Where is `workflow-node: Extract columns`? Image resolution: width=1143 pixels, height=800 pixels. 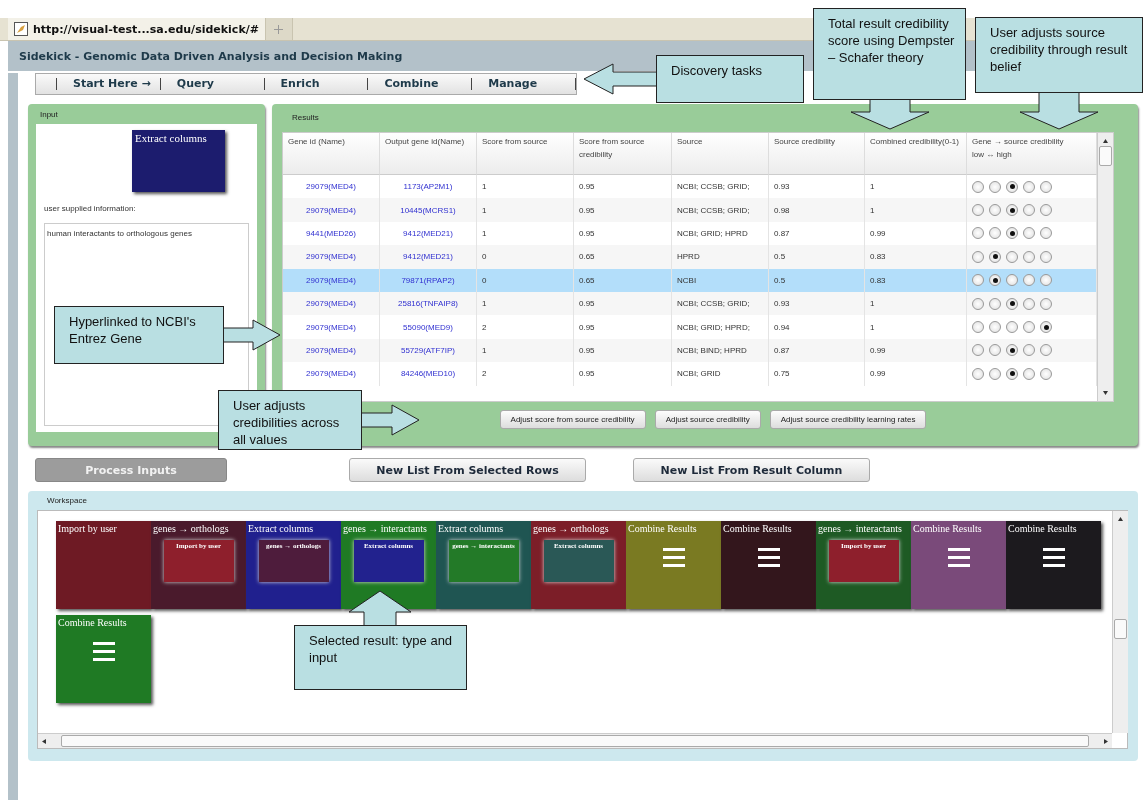
workflow-node: Extract columns is located at coordinates (178, 161).